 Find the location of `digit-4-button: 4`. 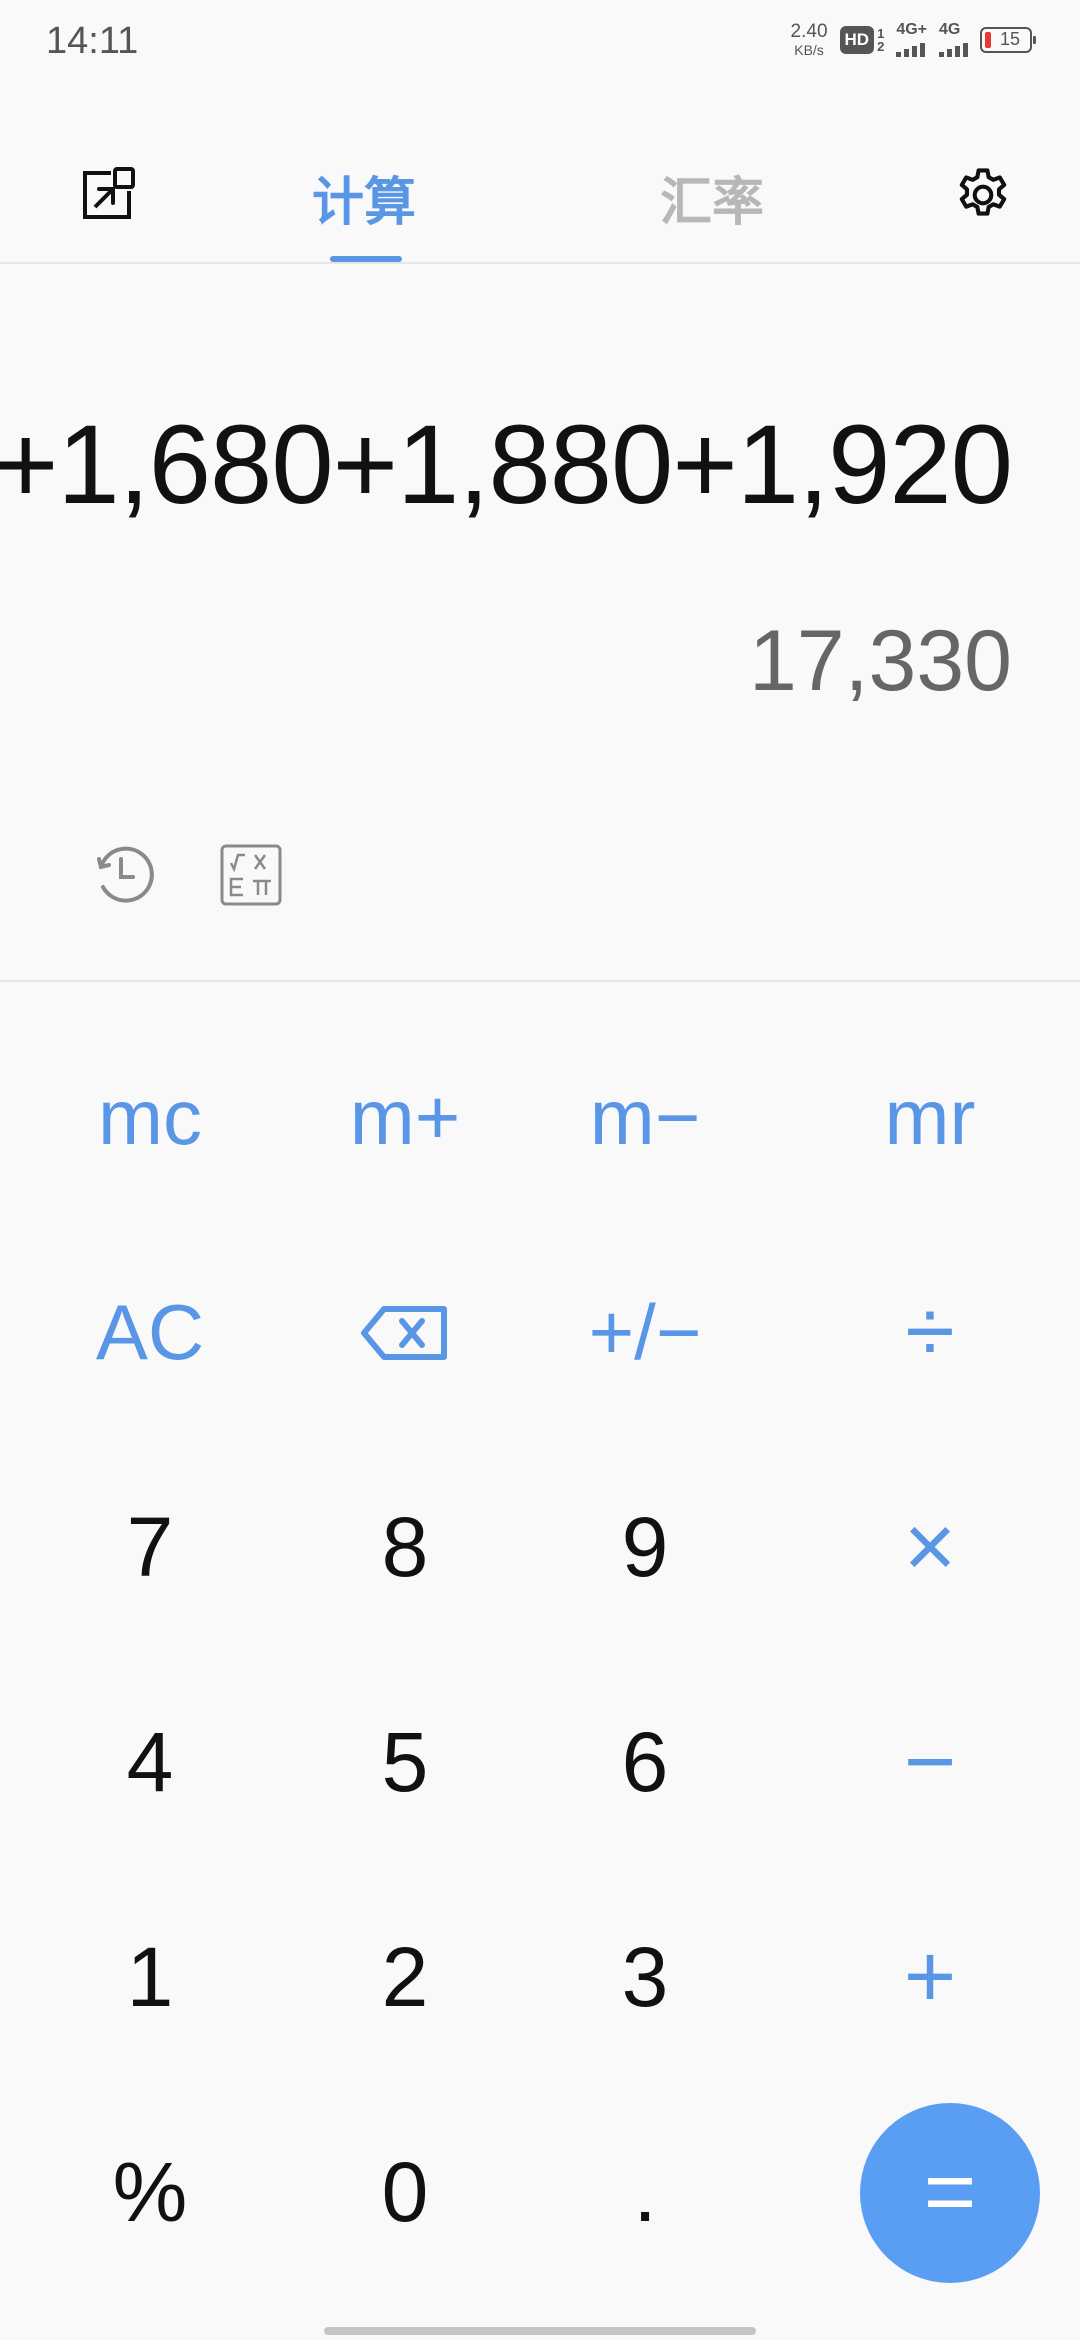

digit-4-button: 4 is located at coordinates (150, 1762).